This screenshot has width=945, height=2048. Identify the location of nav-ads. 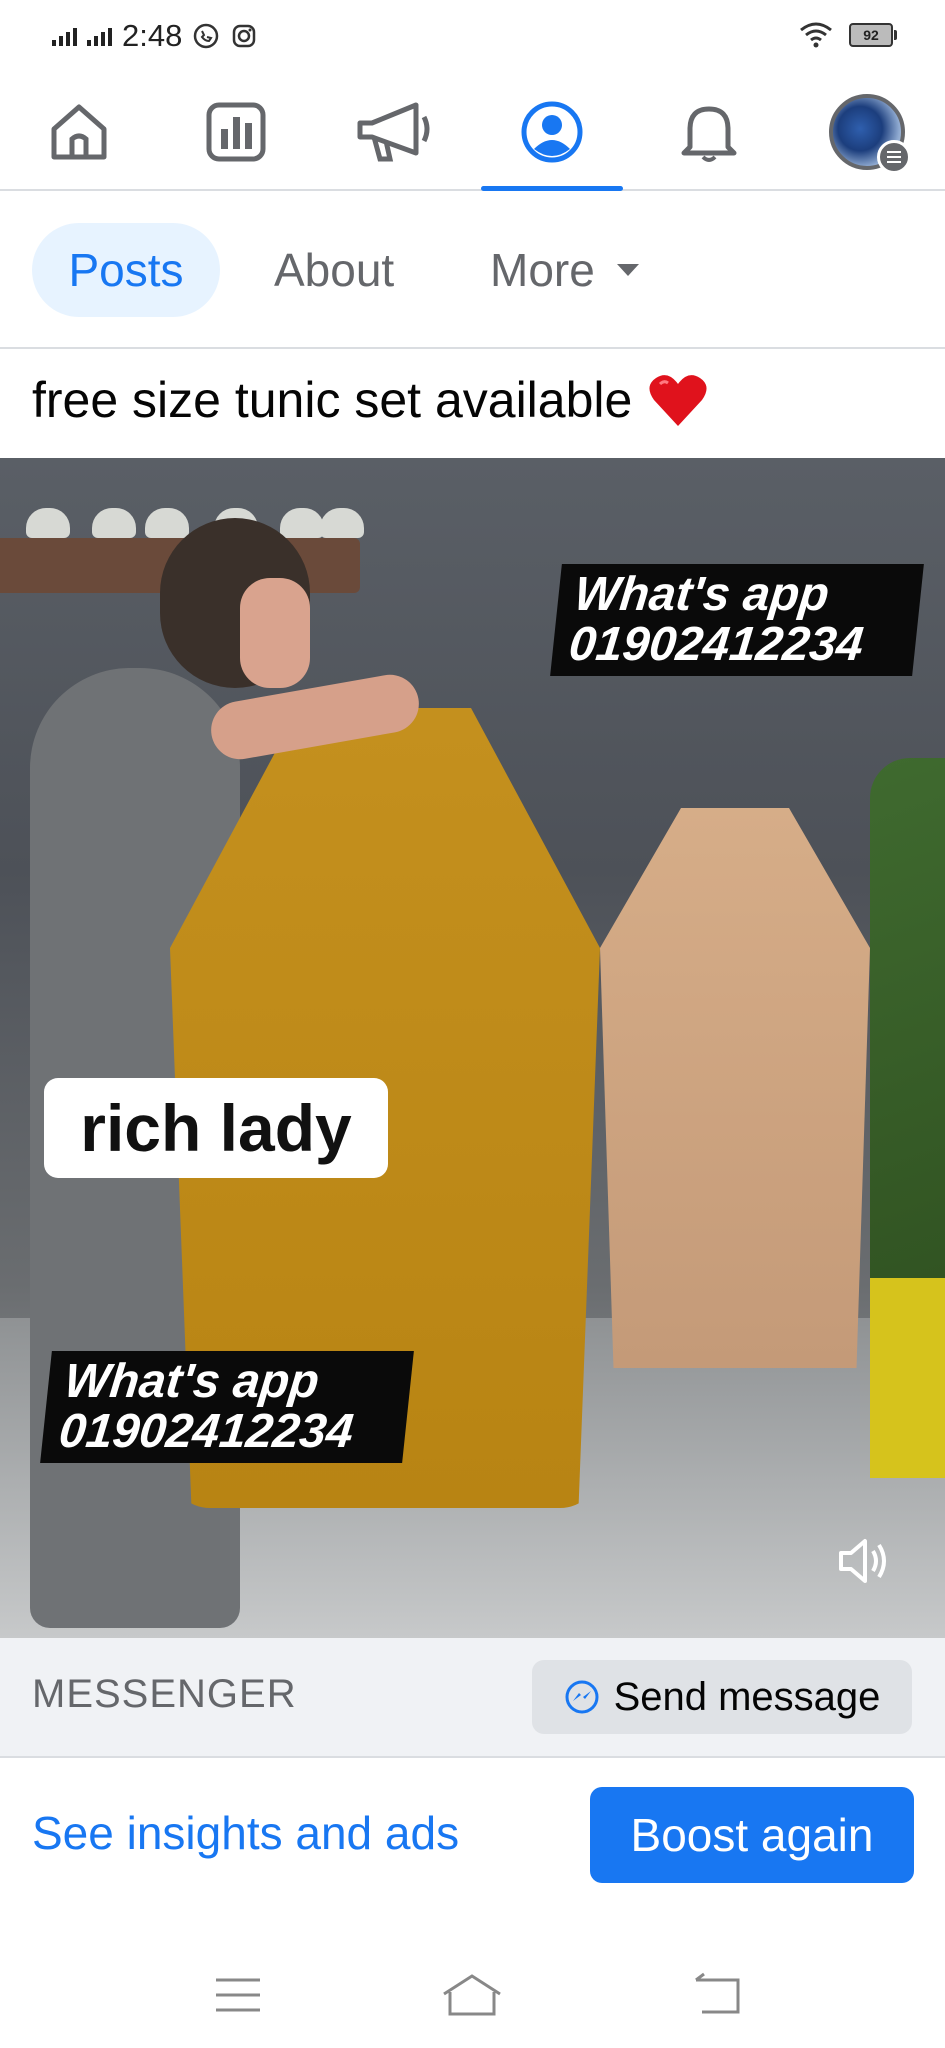
(394, 131).